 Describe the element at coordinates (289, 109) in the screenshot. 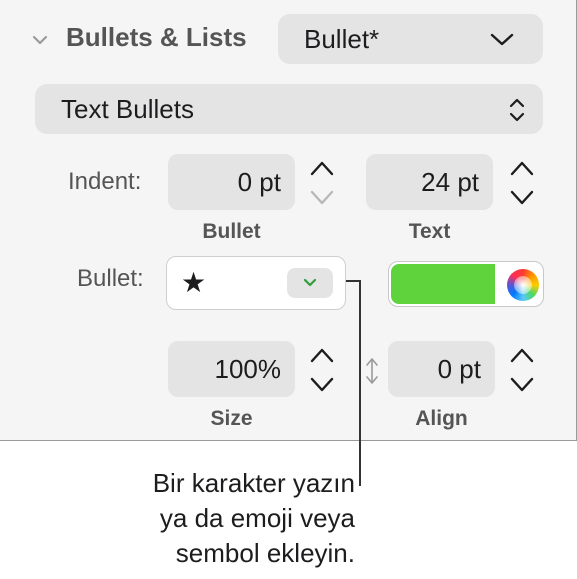

I see `bullet-type-popup: Text Bullets` at that location.